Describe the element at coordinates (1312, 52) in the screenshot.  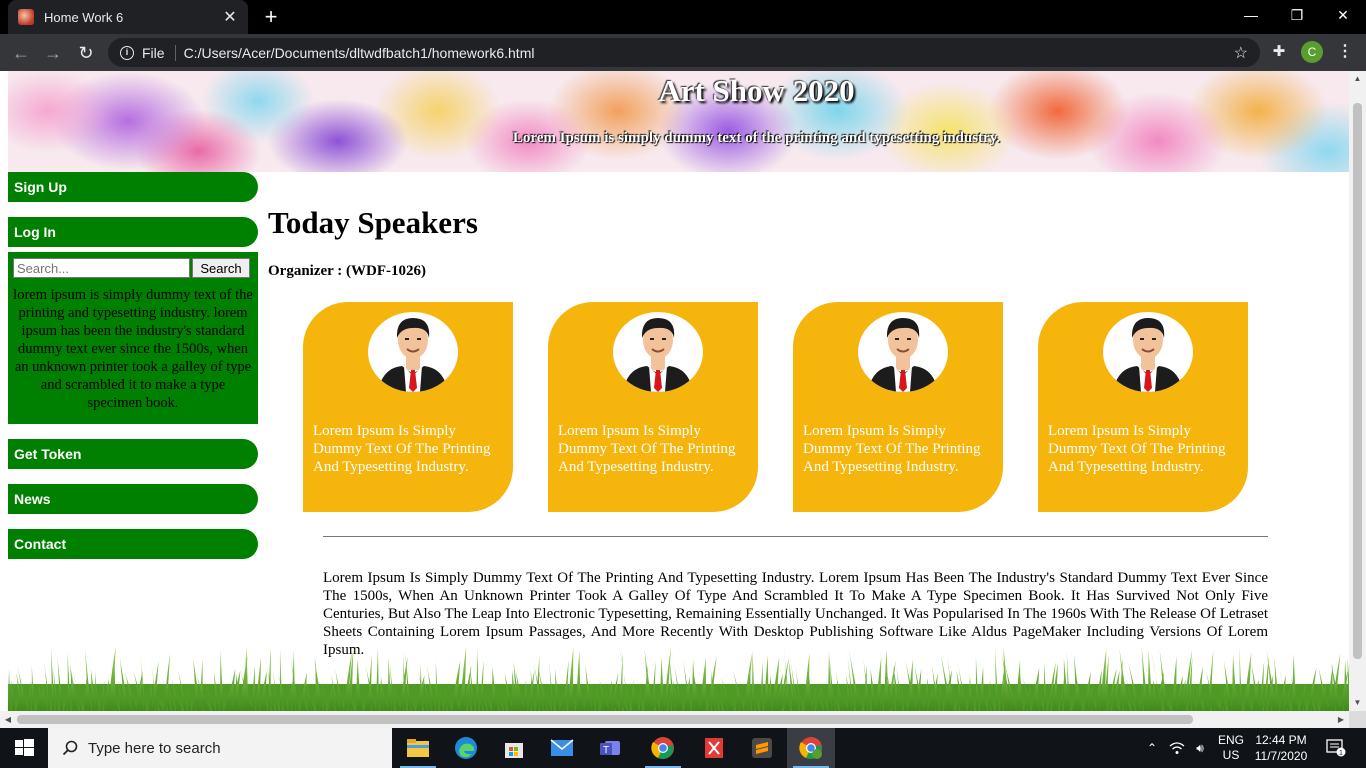
I see `profile-avatar: C` at that location.